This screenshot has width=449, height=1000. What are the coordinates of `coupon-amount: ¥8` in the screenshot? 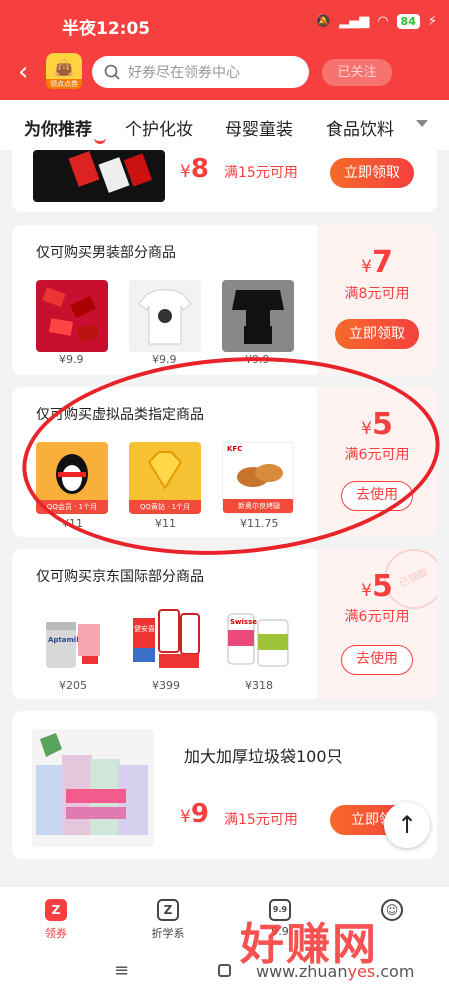 It's located at (194, 169).